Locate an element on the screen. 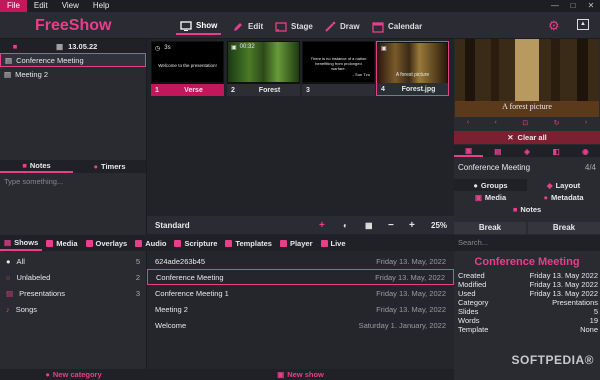  slide-thumbnail: ▣ A forest picture 4 Forest.jpg is located at coordinates (412, 68).